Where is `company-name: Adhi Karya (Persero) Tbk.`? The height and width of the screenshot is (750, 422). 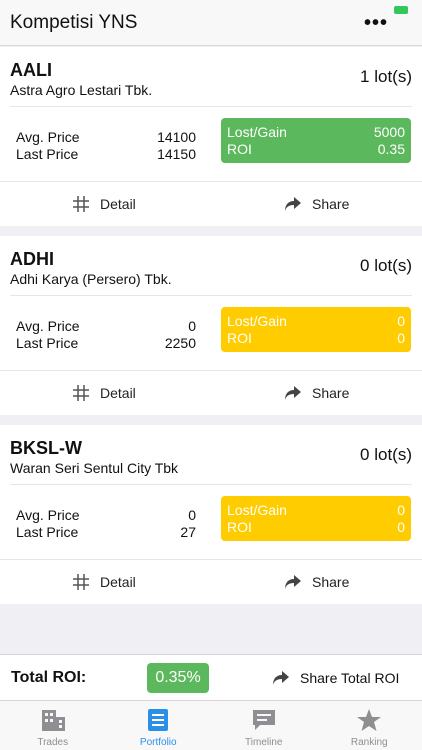 company-name: Adhi Karya (Persero) Tbk. is located at coordinates (91, 279).